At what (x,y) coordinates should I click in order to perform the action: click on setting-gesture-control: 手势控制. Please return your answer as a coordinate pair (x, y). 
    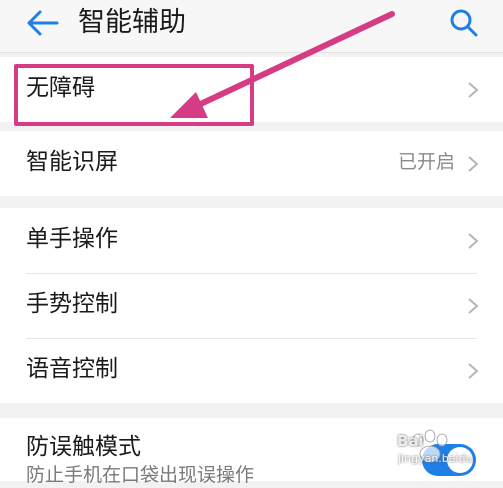
    Looking at the image, I should click on (251, 305).